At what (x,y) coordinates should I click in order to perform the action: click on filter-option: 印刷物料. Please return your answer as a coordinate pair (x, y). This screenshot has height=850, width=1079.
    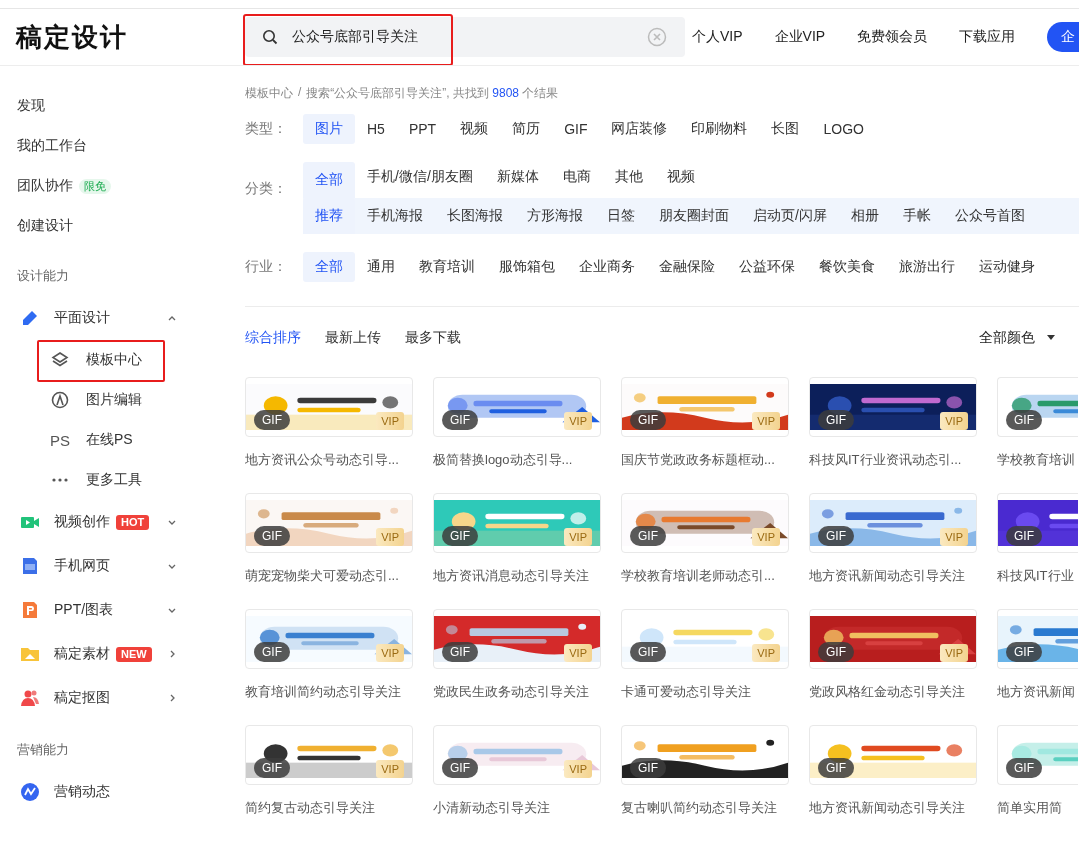
    Looking at the image, I should click on (719, 129).